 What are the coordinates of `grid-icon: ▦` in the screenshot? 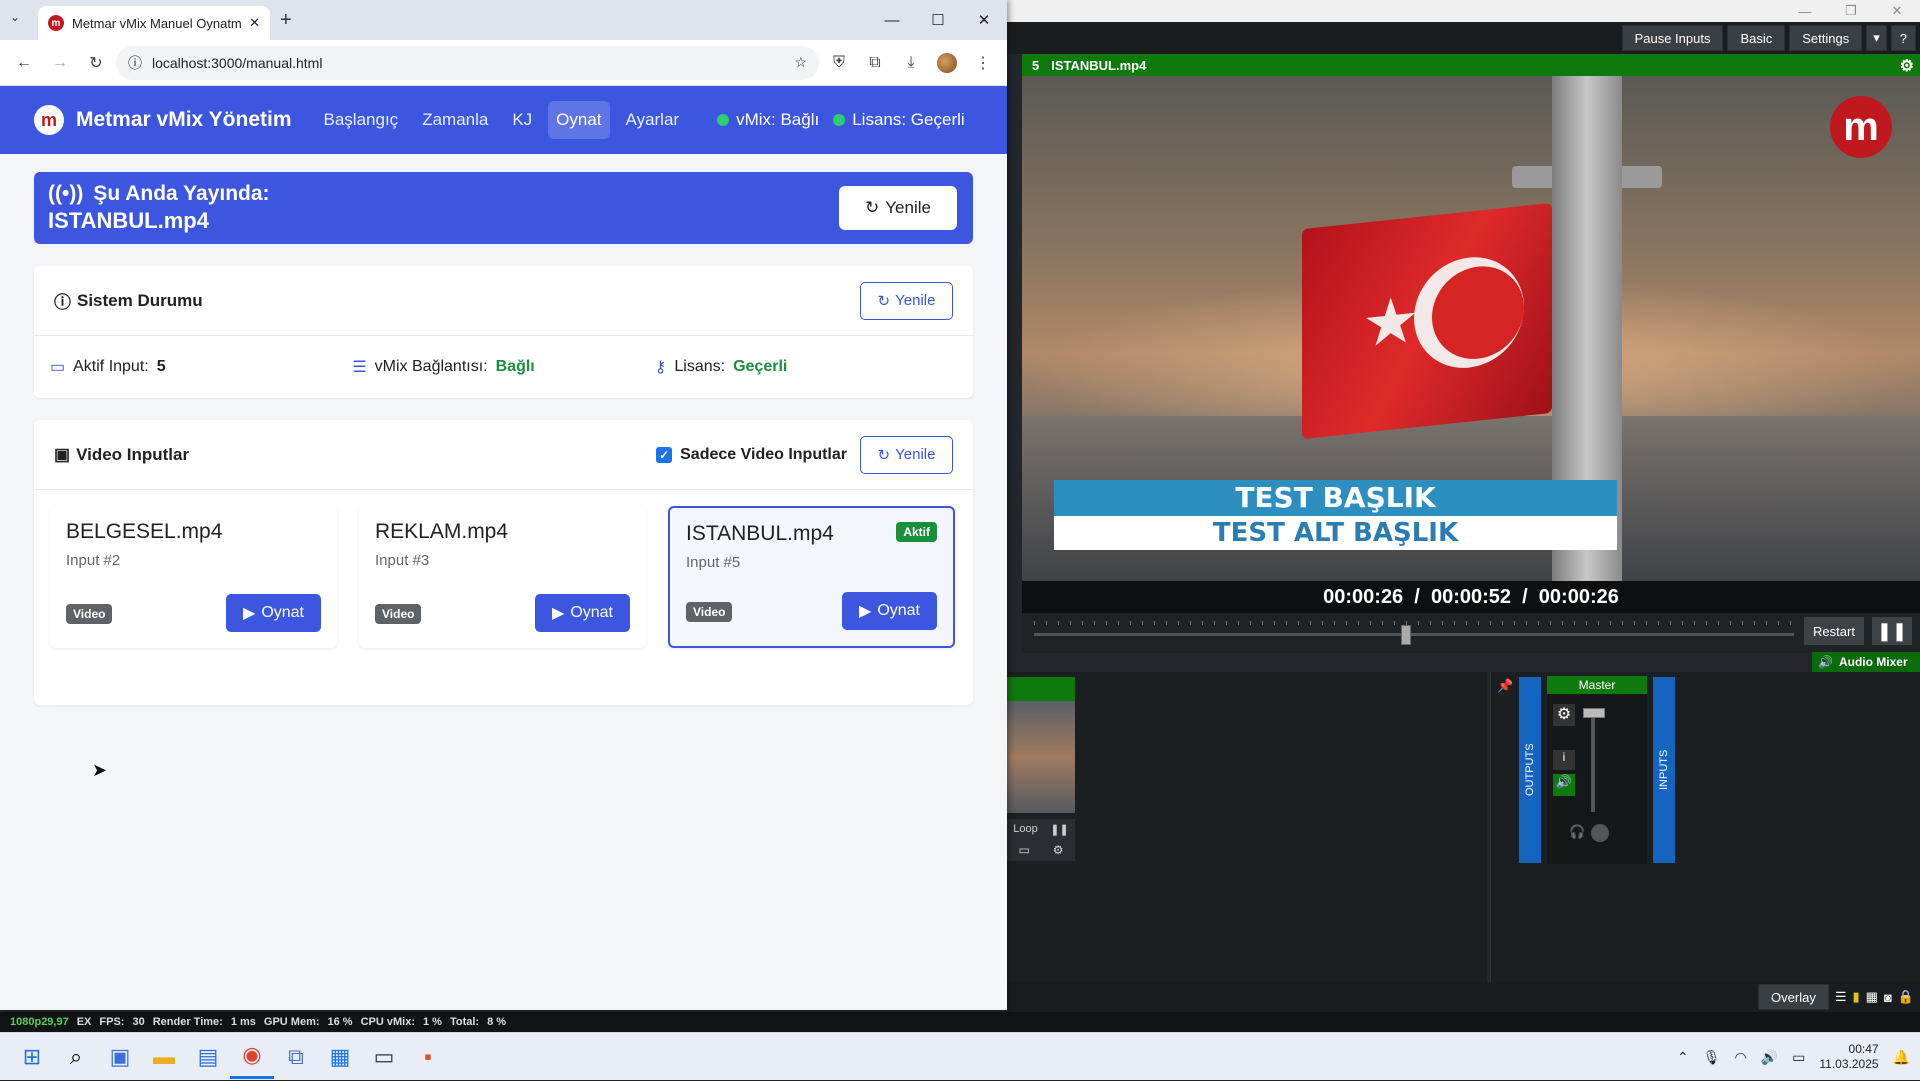 It's located at (1872, 997).